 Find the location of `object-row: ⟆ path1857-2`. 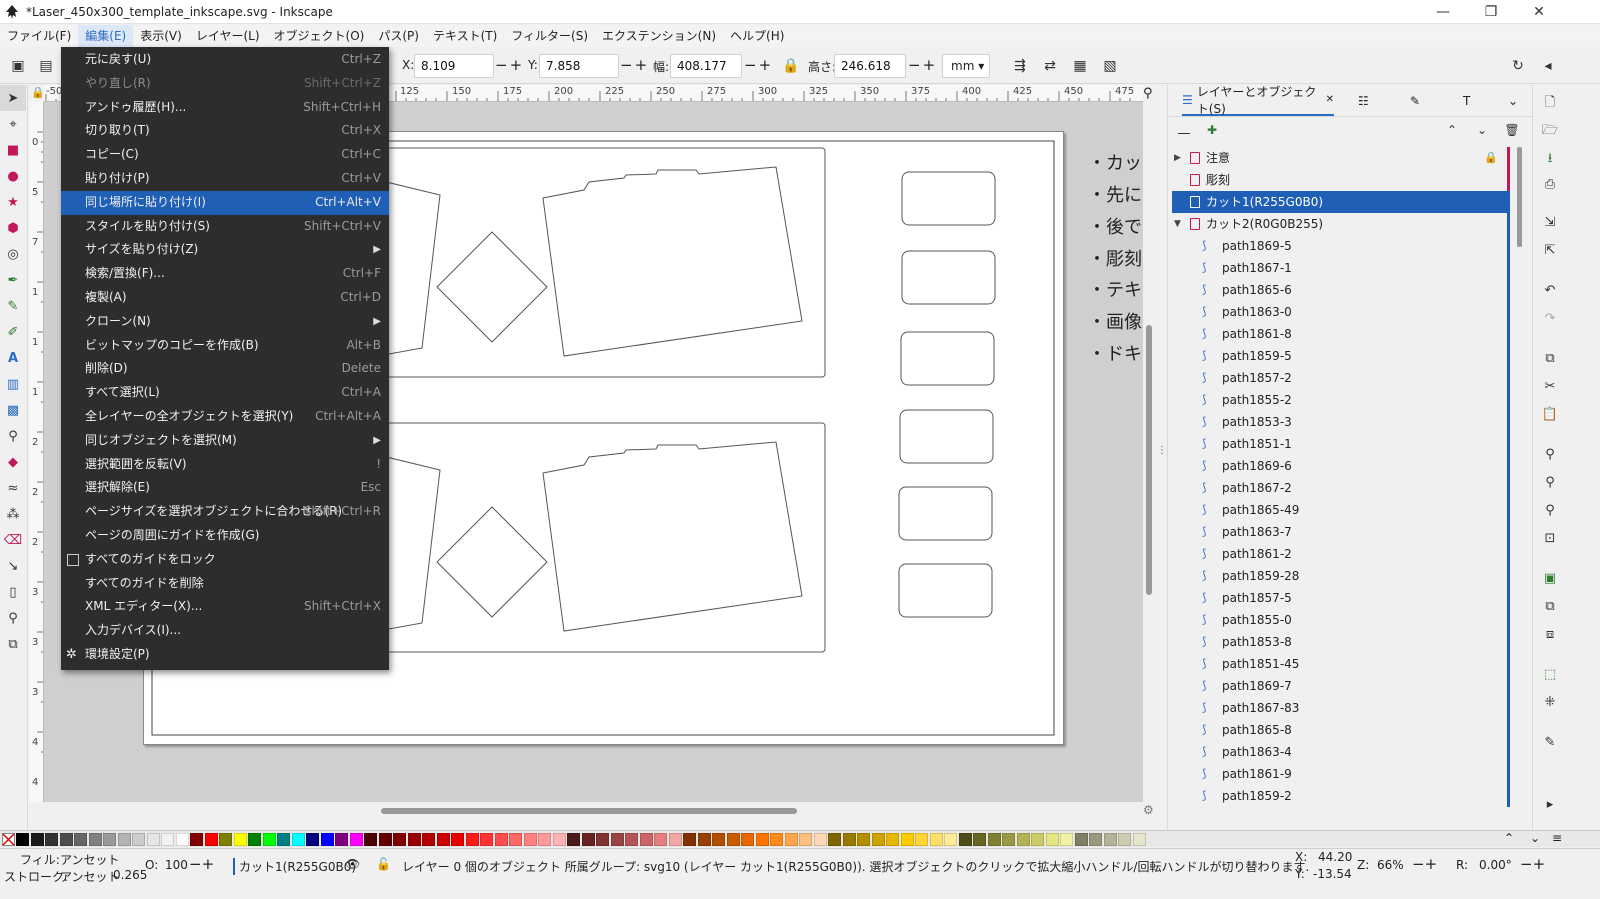

object-row: ⟆ path1857-2 is located at coordinates (1341, 378).